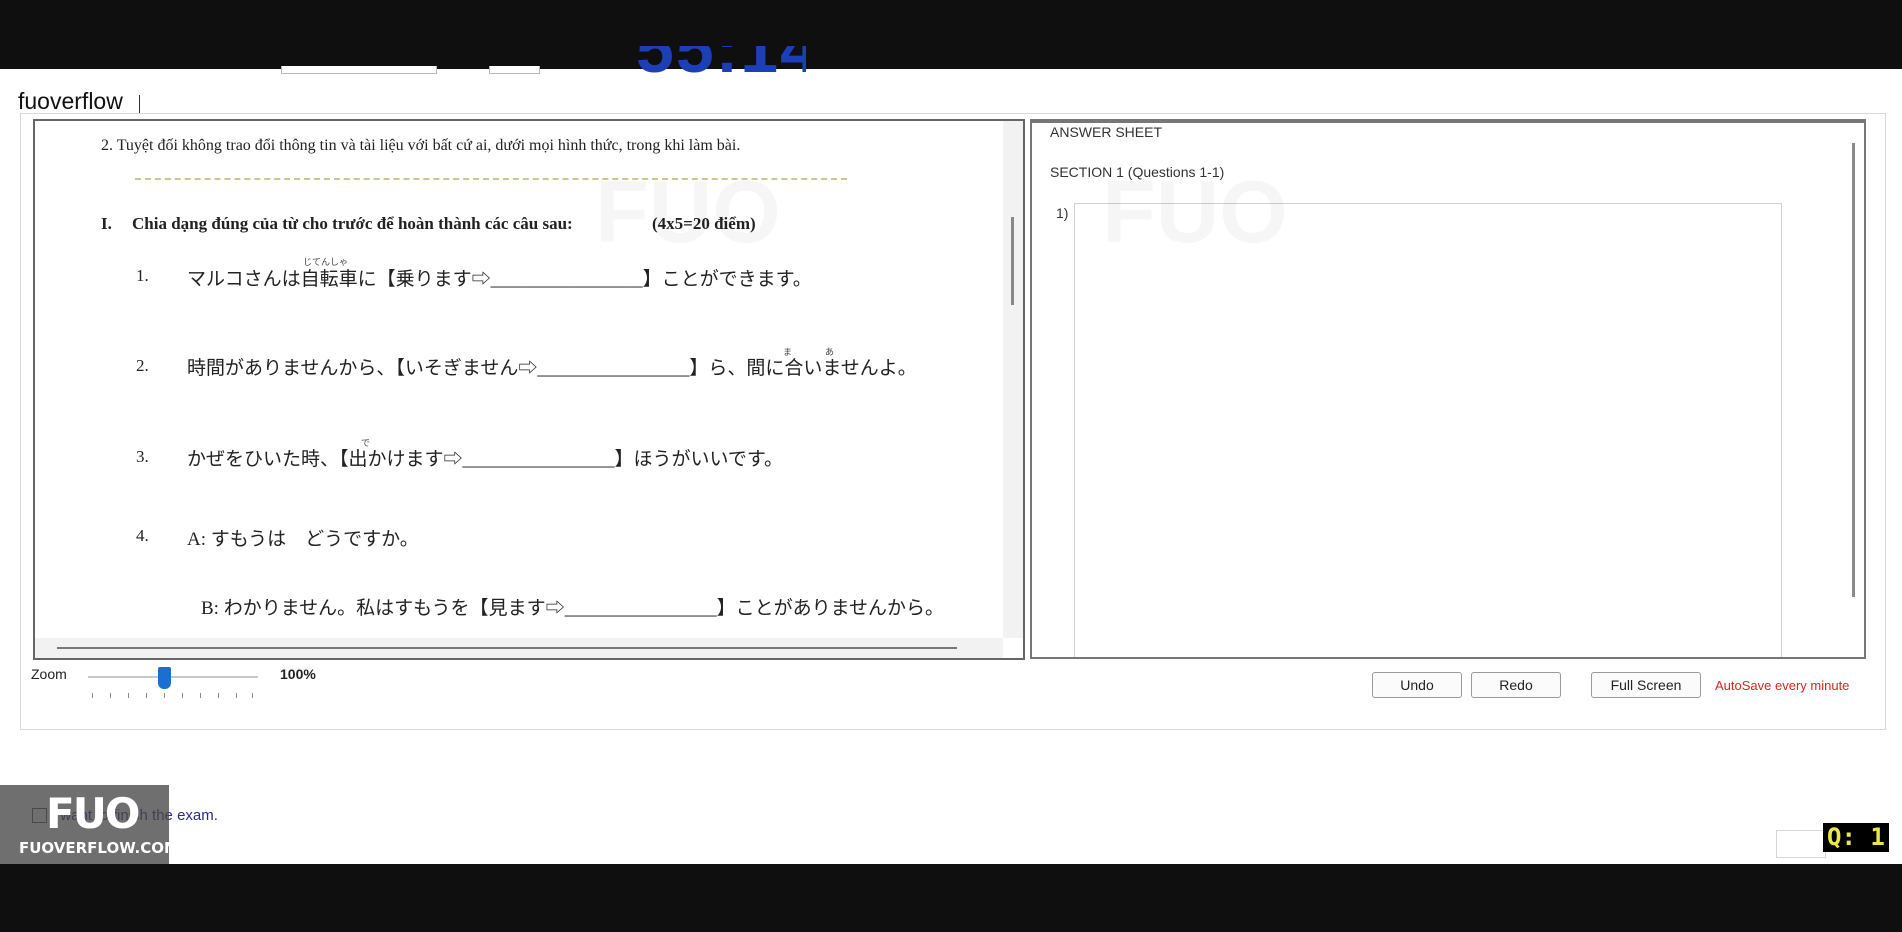 This screenshot has width=1902, height=932. What do you see at coordinates (142, 275) in the screenshot?
I see `item-number: 1.` at bounding box center [142, 275].